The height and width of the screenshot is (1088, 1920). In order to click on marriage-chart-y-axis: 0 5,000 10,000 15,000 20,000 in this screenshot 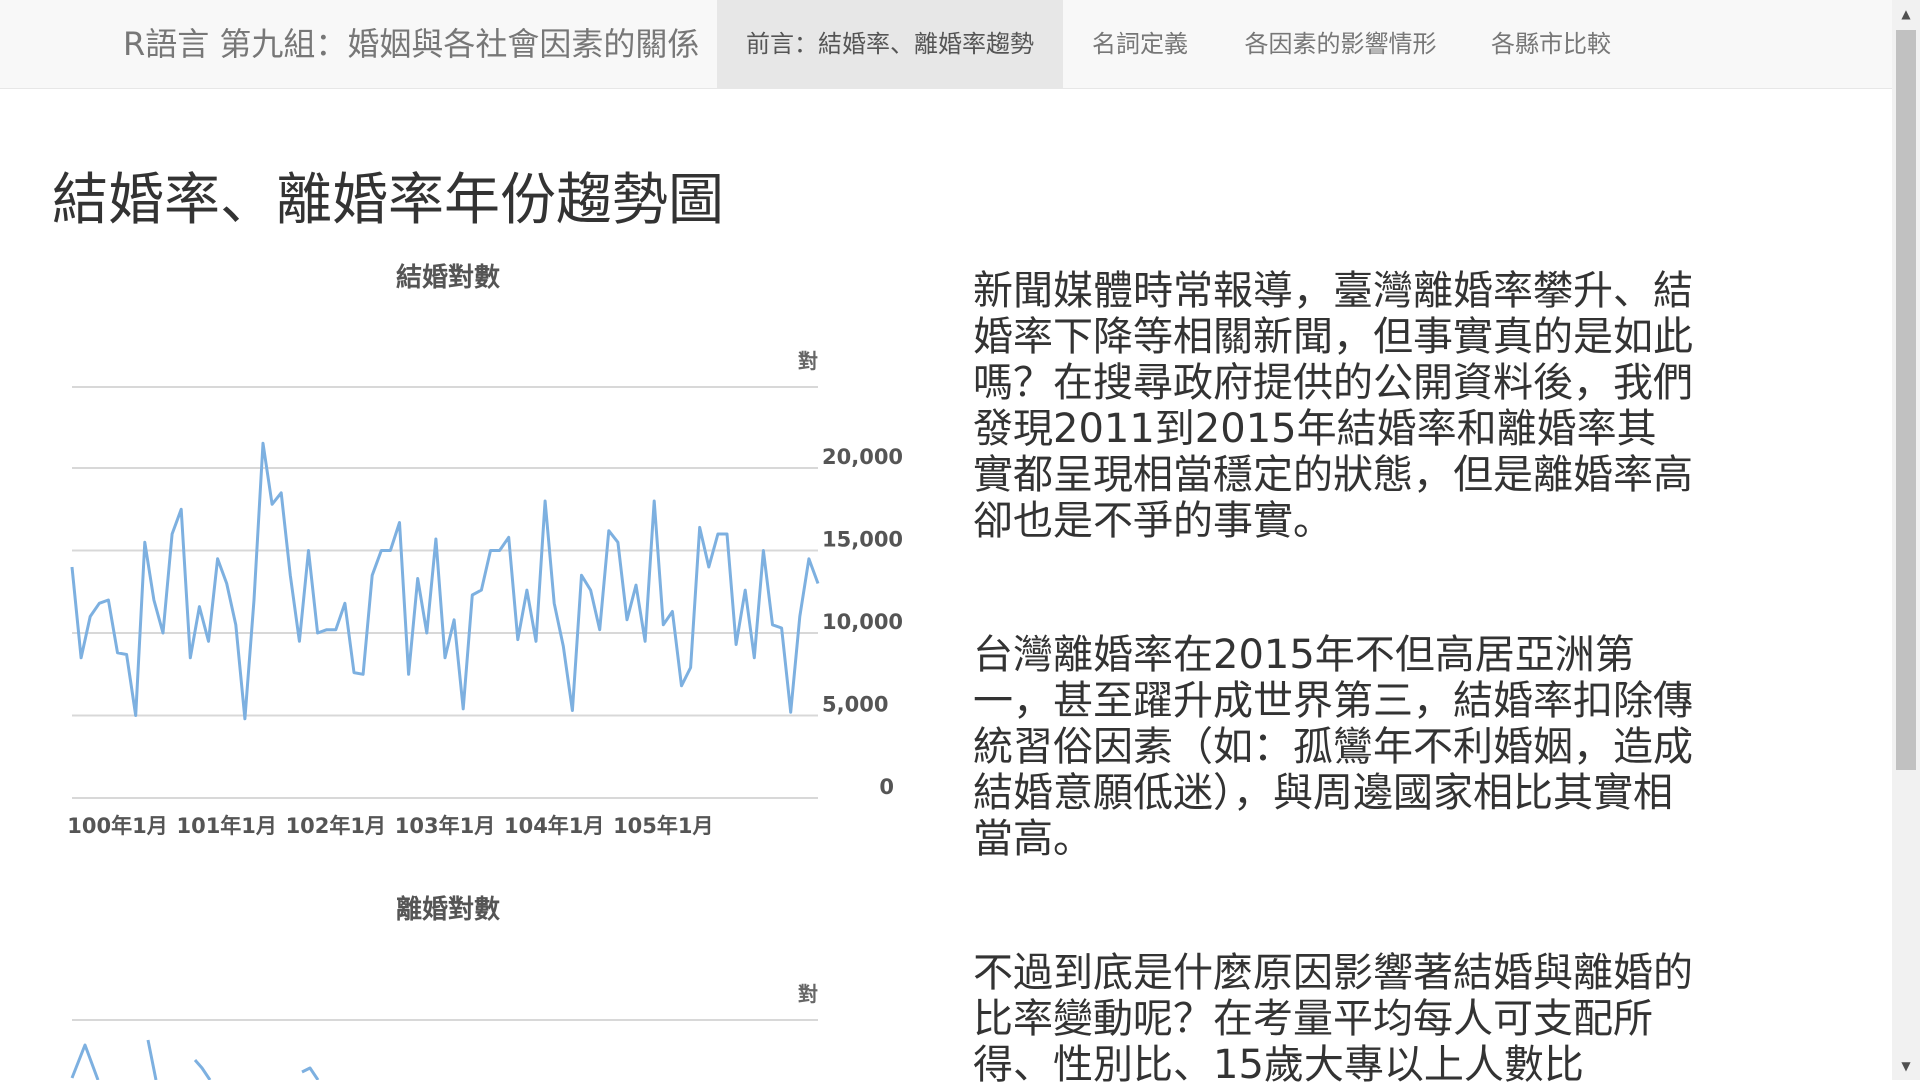, I will do `click(862, 622)`.